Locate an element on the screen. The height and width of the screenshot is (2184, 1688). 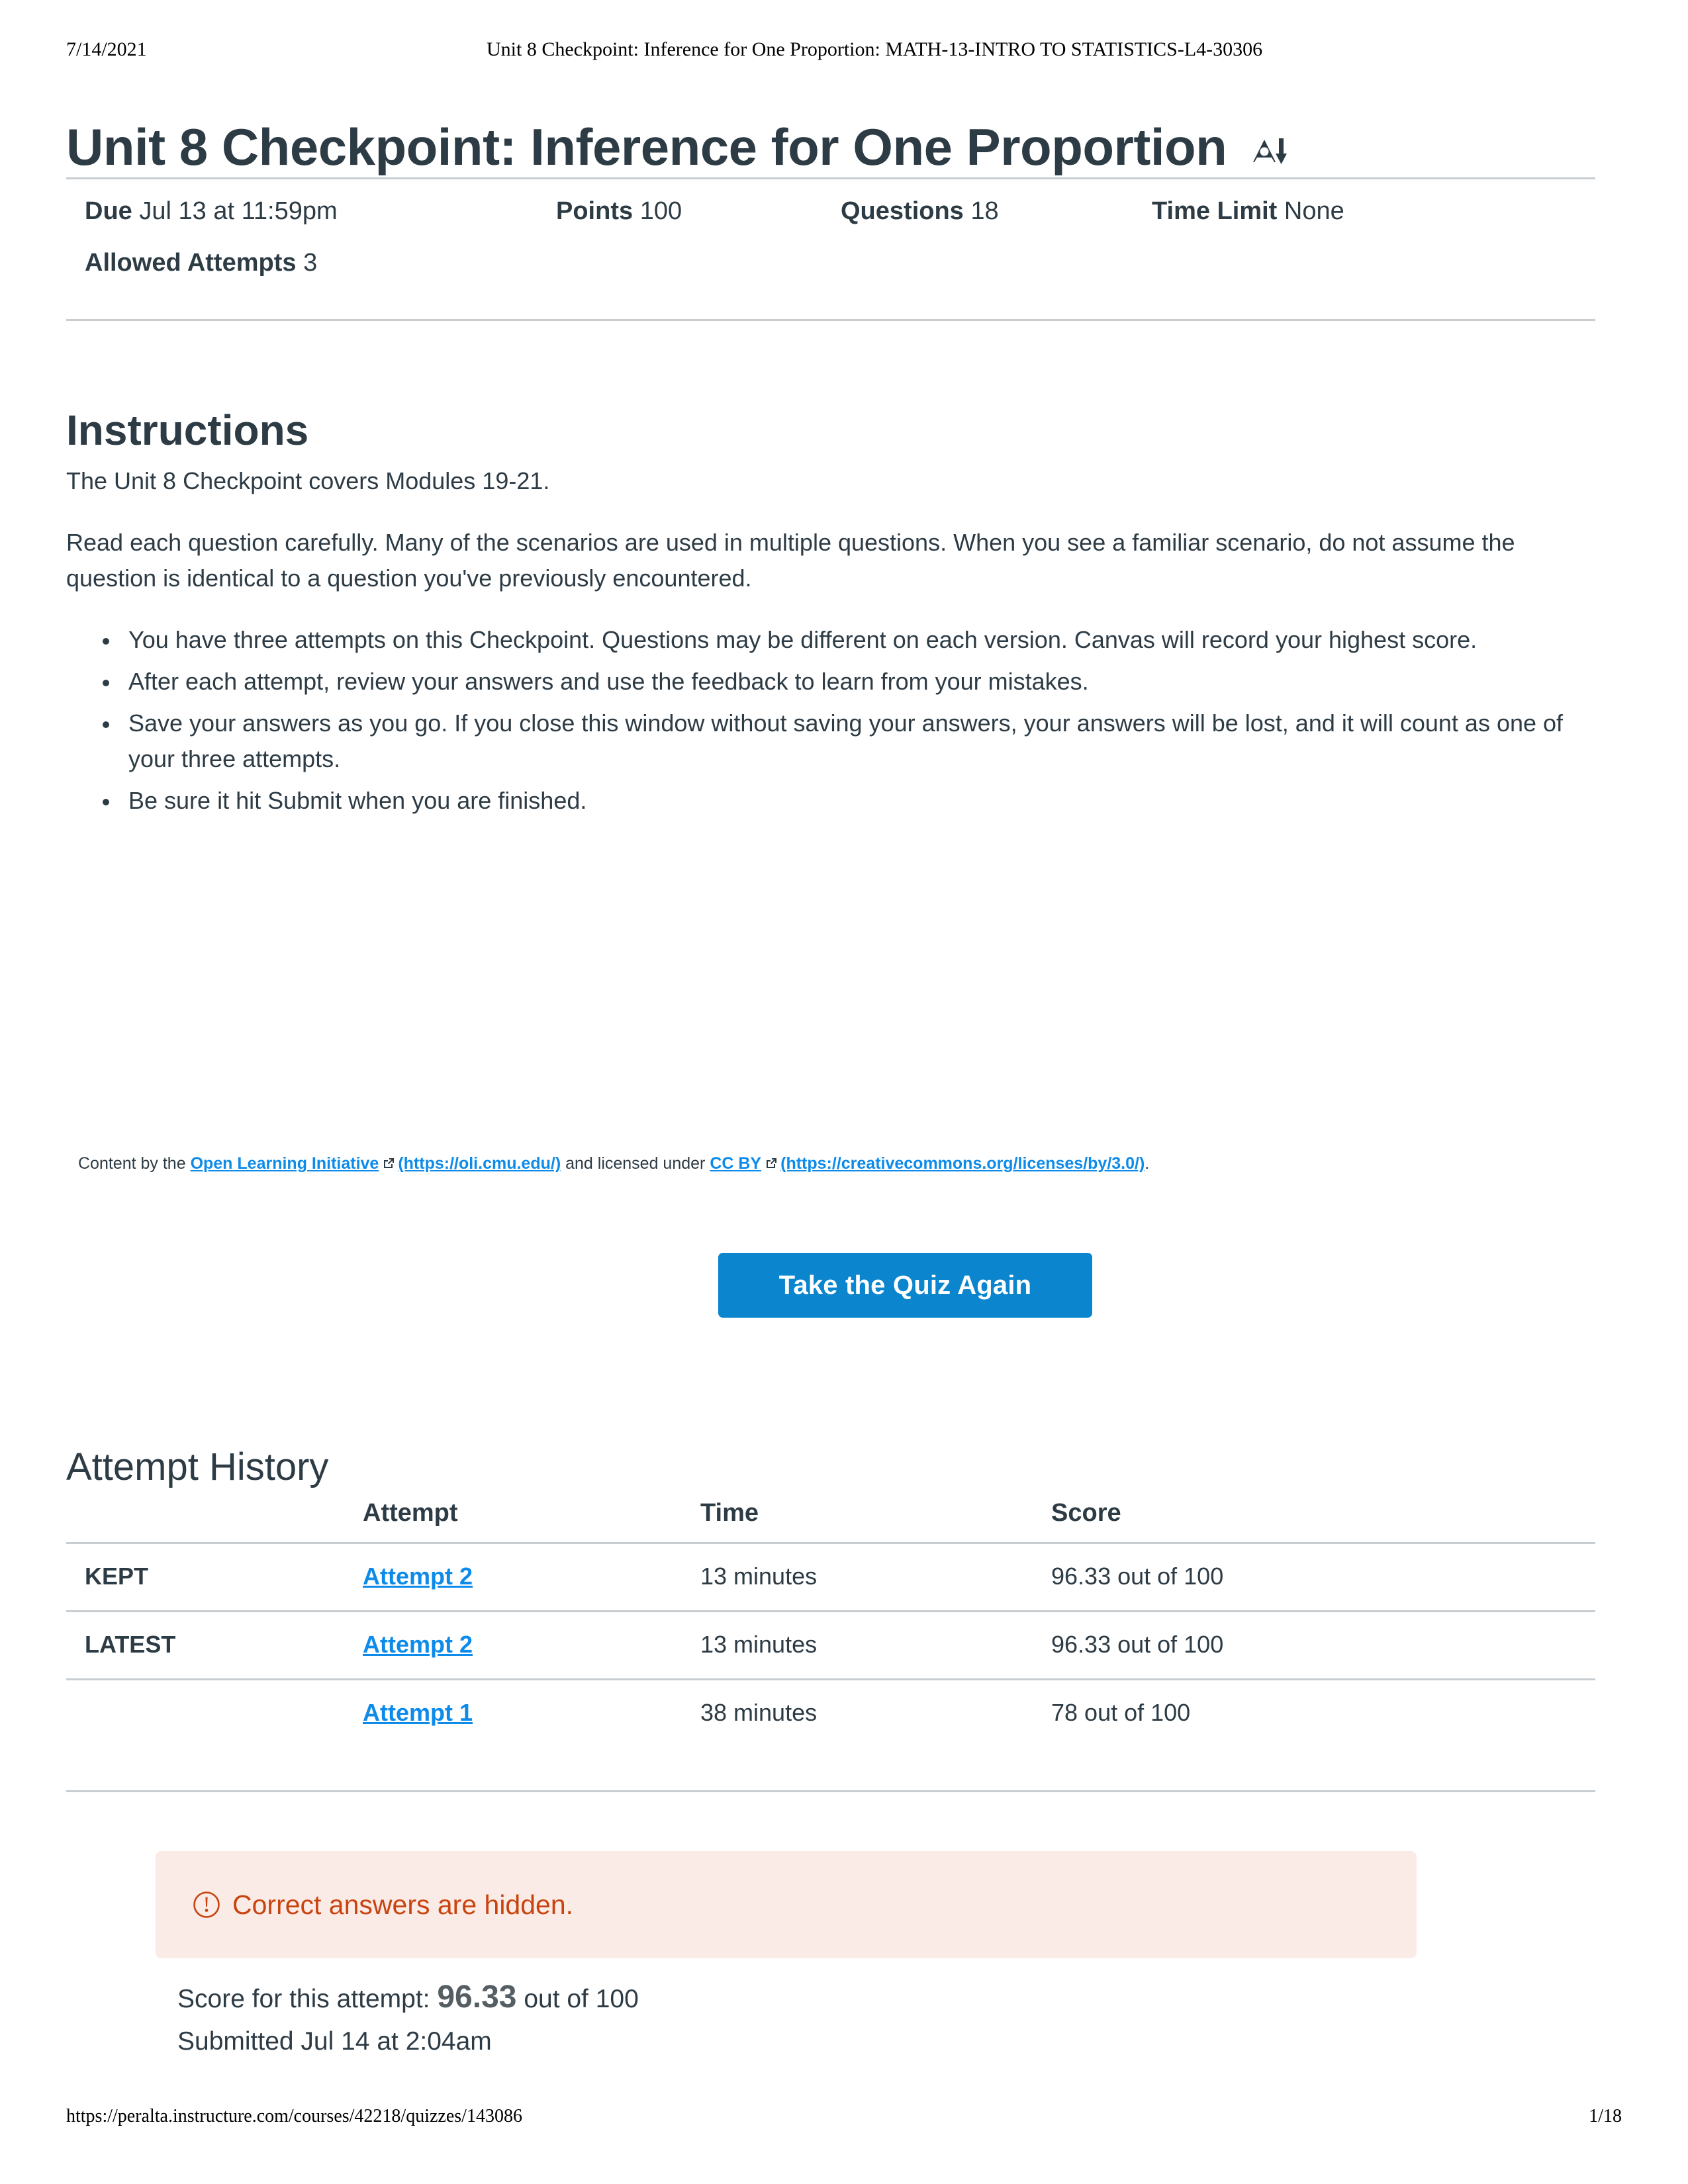
divider-top is located at coordinates (830, 178).